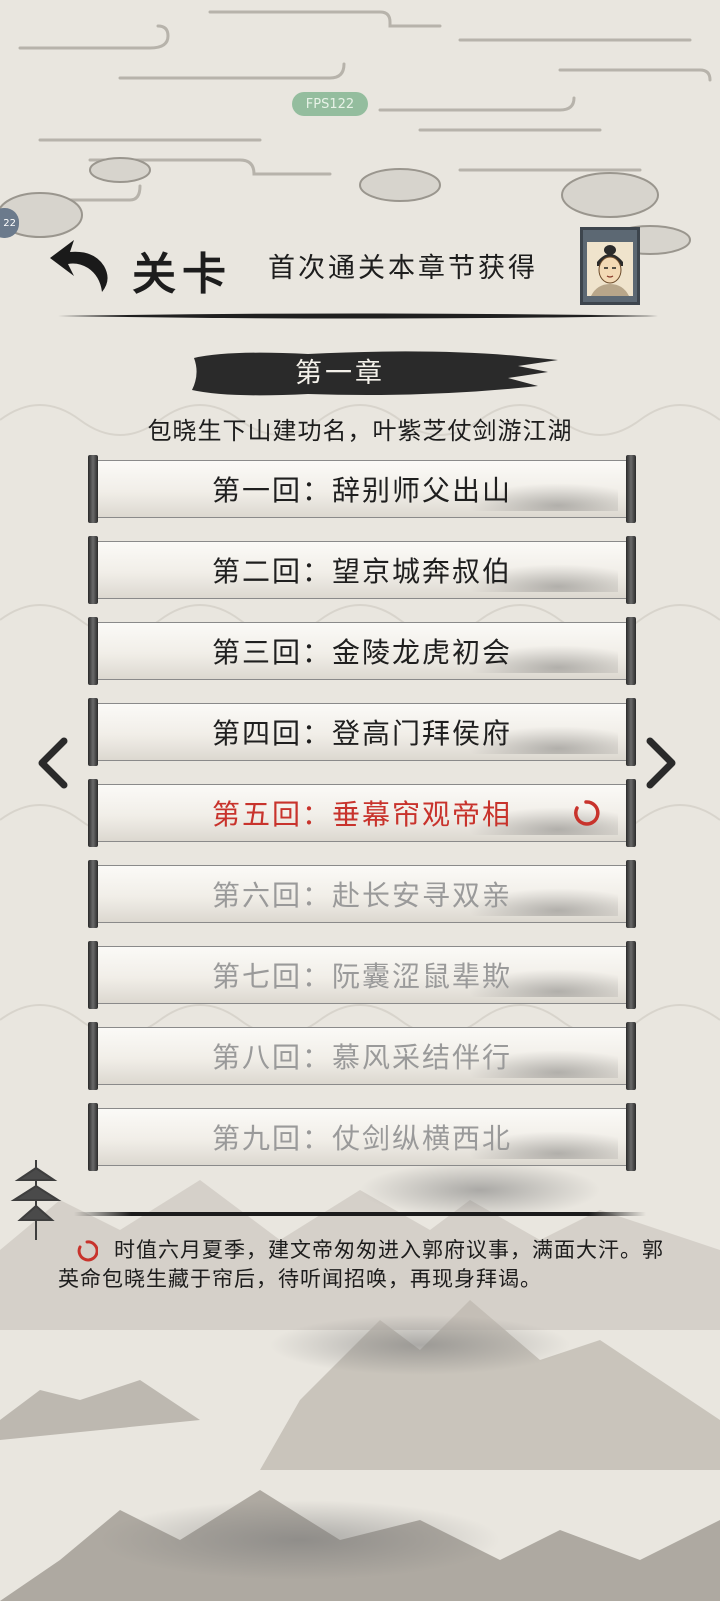  Describe the element at coordinates (587, 813) in the screenshot. I see `current-level-circle-icon` at that location.